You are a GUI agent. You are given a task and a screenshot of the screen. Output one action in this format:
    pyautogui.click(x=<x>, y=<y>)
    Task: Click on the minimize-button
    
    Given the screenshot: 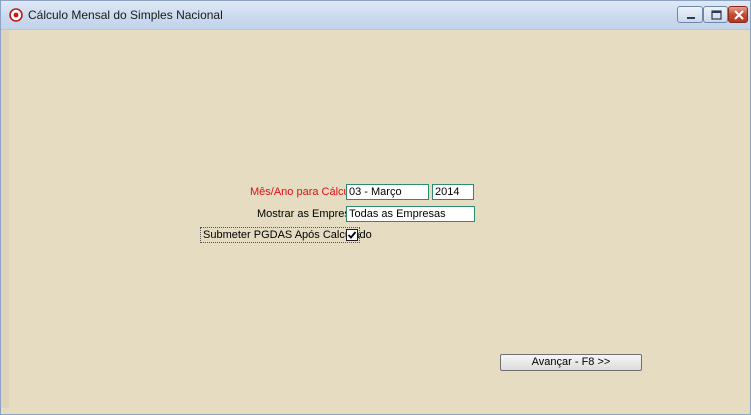 What is the action you would take?
    pyautogui.click(x=690, y=14)
    